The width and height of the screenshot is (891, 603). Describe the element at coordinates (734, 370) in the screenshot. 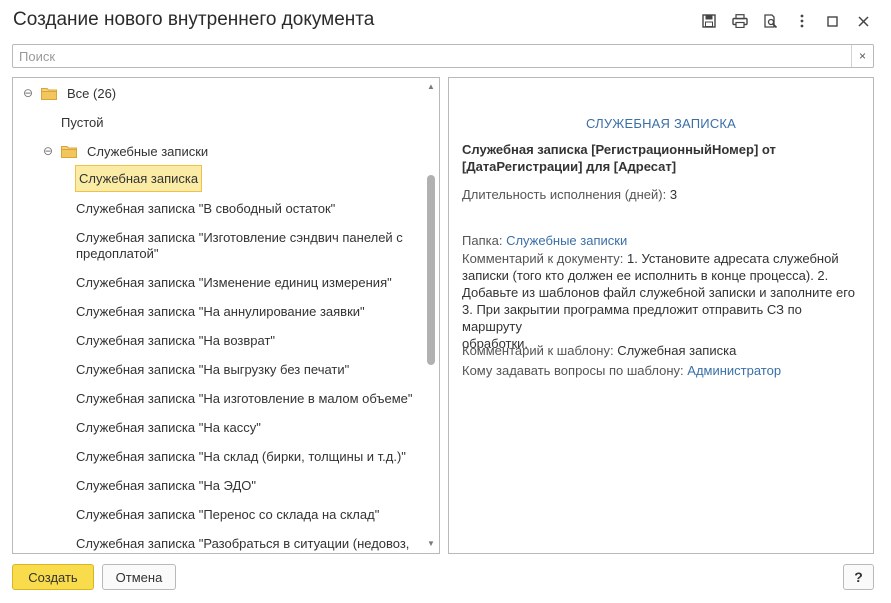

I see `questions-link: Администратор` at that location.